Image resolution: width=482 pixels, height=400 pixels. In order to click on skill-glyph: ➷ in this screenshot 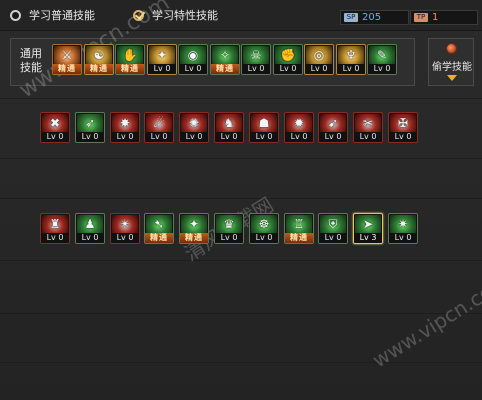, I will do `click(159, 224)`.